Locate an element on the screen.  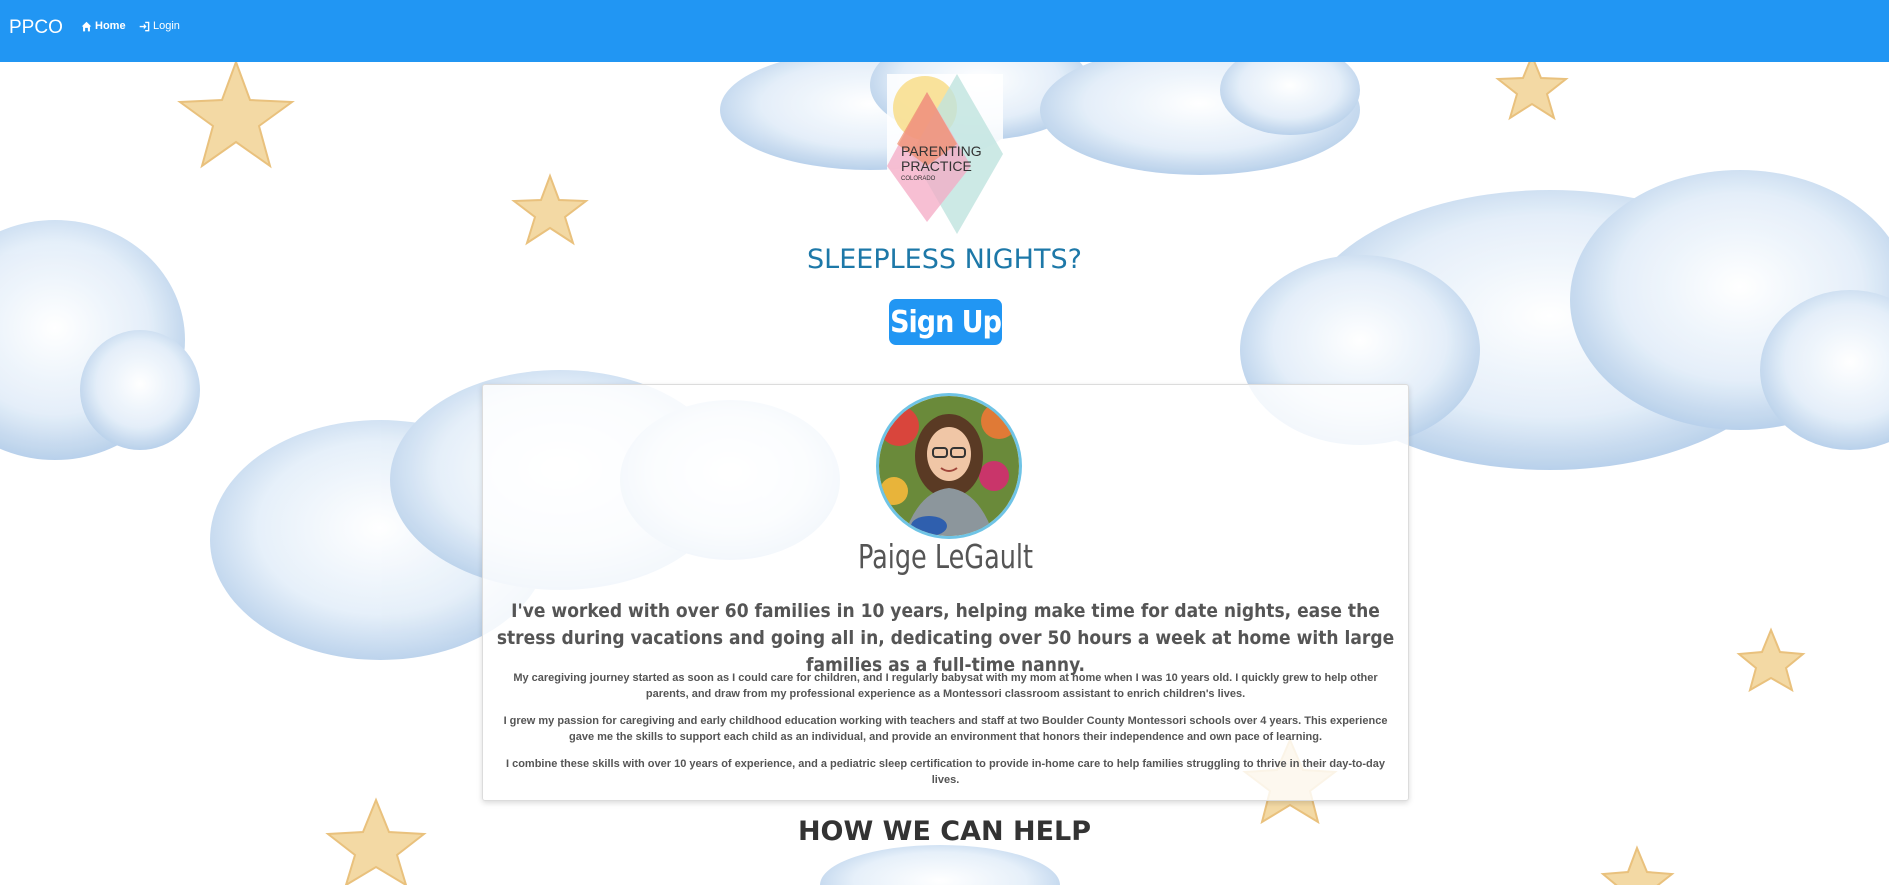
nav-link-login: Login is located at coordinates (159, 26).